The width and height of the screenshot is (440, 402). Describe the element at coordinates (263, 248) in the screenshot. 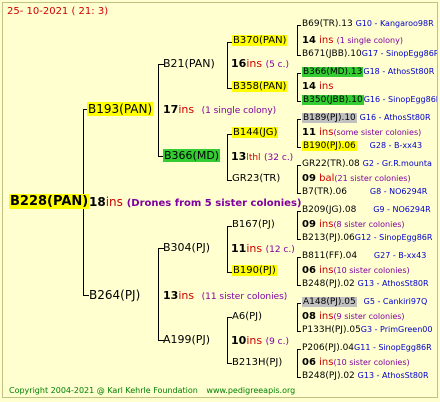

I see `gen2-info: 11ins (12 c.)` at that location.